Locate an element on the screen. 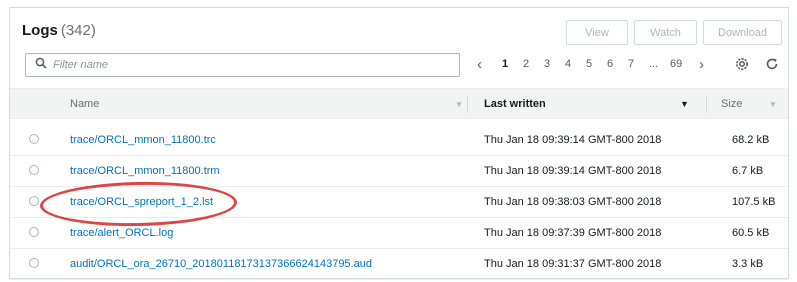 The width and height of the screenshot is (797, 282). page-1: 1 is located at coordinates (505, 64).